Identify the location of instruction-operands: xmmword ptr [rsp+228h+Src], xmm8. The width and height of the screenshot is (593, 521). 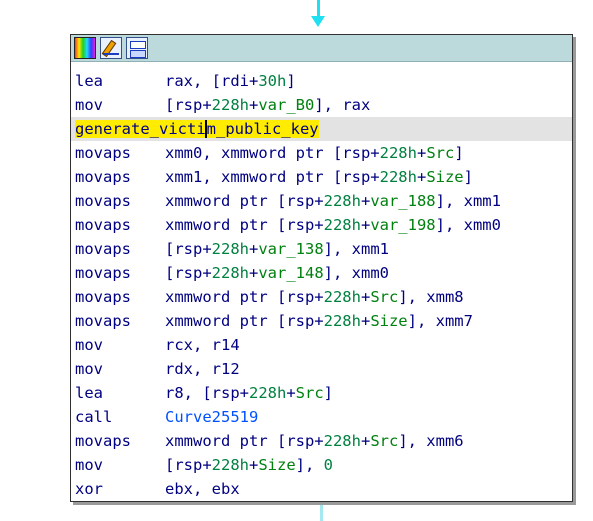
(314, 297).